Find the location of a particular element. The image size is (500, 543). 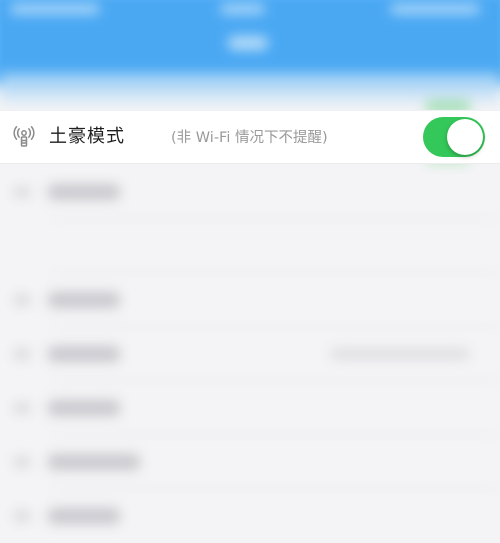

nav-title is located at coordinates (248, 43).